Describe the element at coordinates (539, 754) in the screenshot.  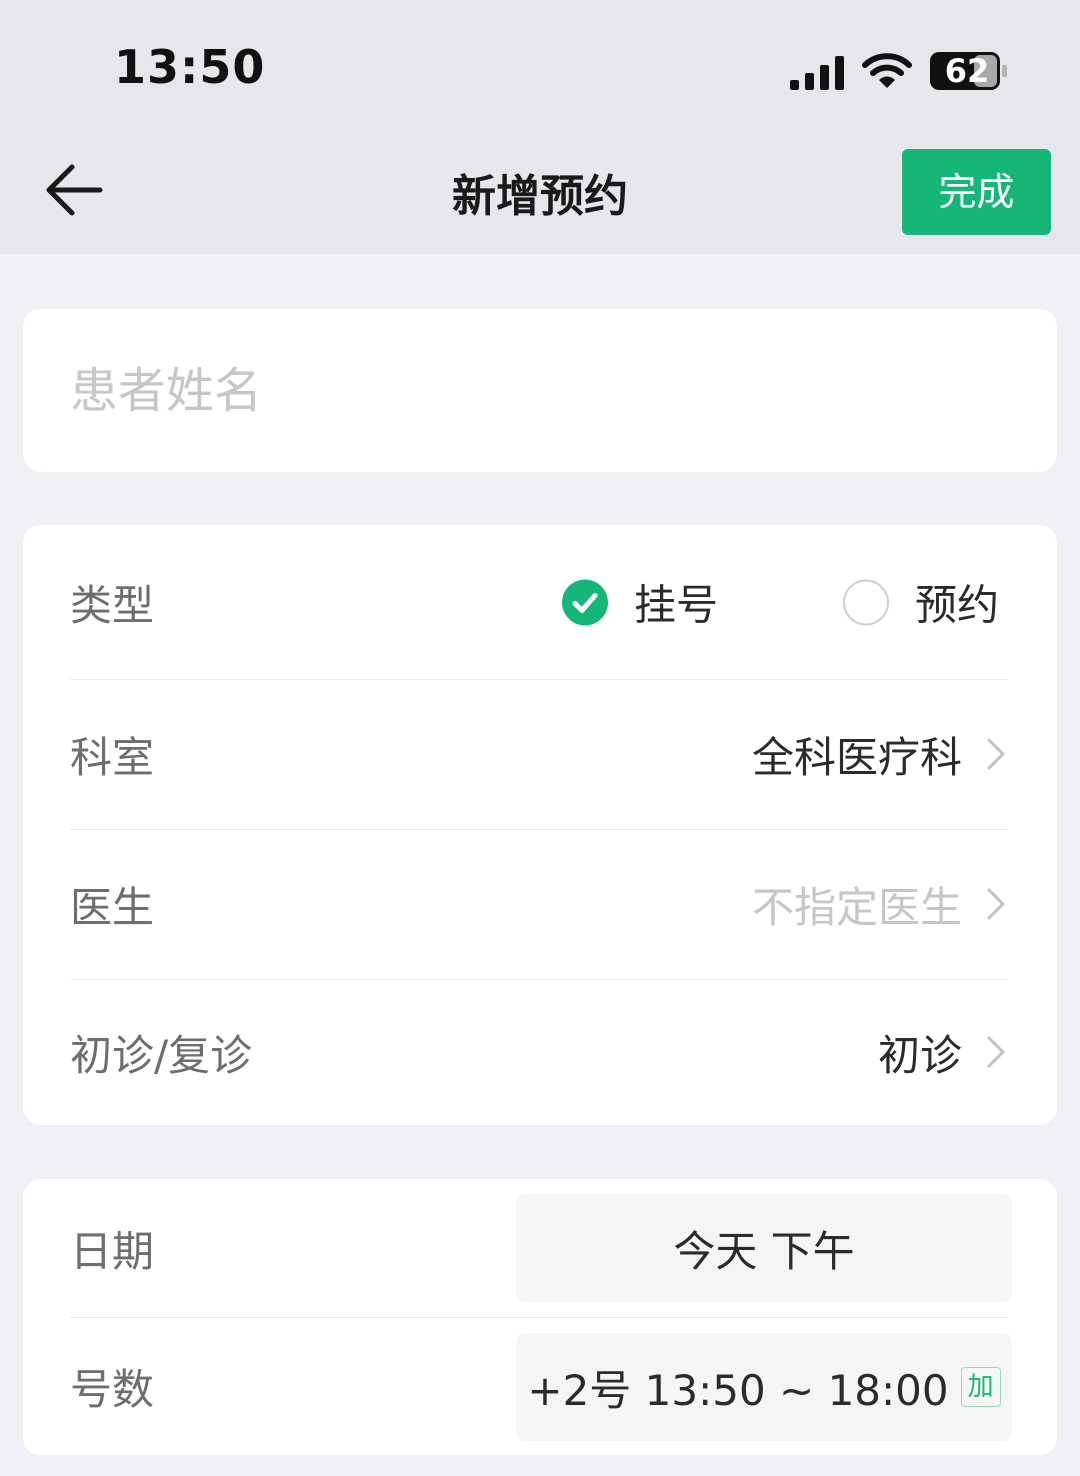
I see `department-row: 科室 全科医疗科` at that location.